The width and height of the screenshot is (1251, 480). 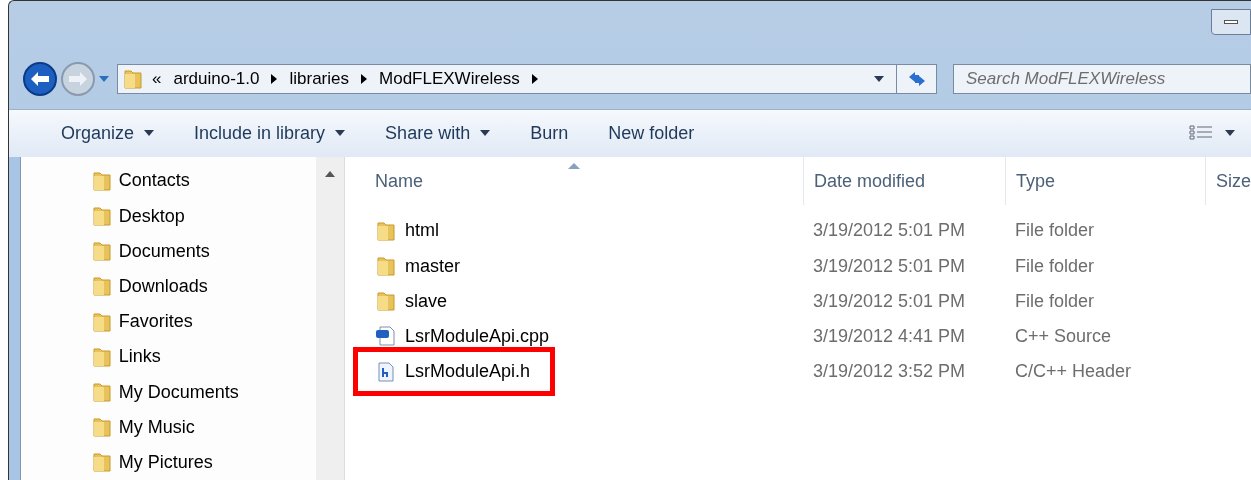 What do you see at coordinates (651, 133) in the screenshot?
I see `toolbar-button: New folder` at bounding box center [651, 133].